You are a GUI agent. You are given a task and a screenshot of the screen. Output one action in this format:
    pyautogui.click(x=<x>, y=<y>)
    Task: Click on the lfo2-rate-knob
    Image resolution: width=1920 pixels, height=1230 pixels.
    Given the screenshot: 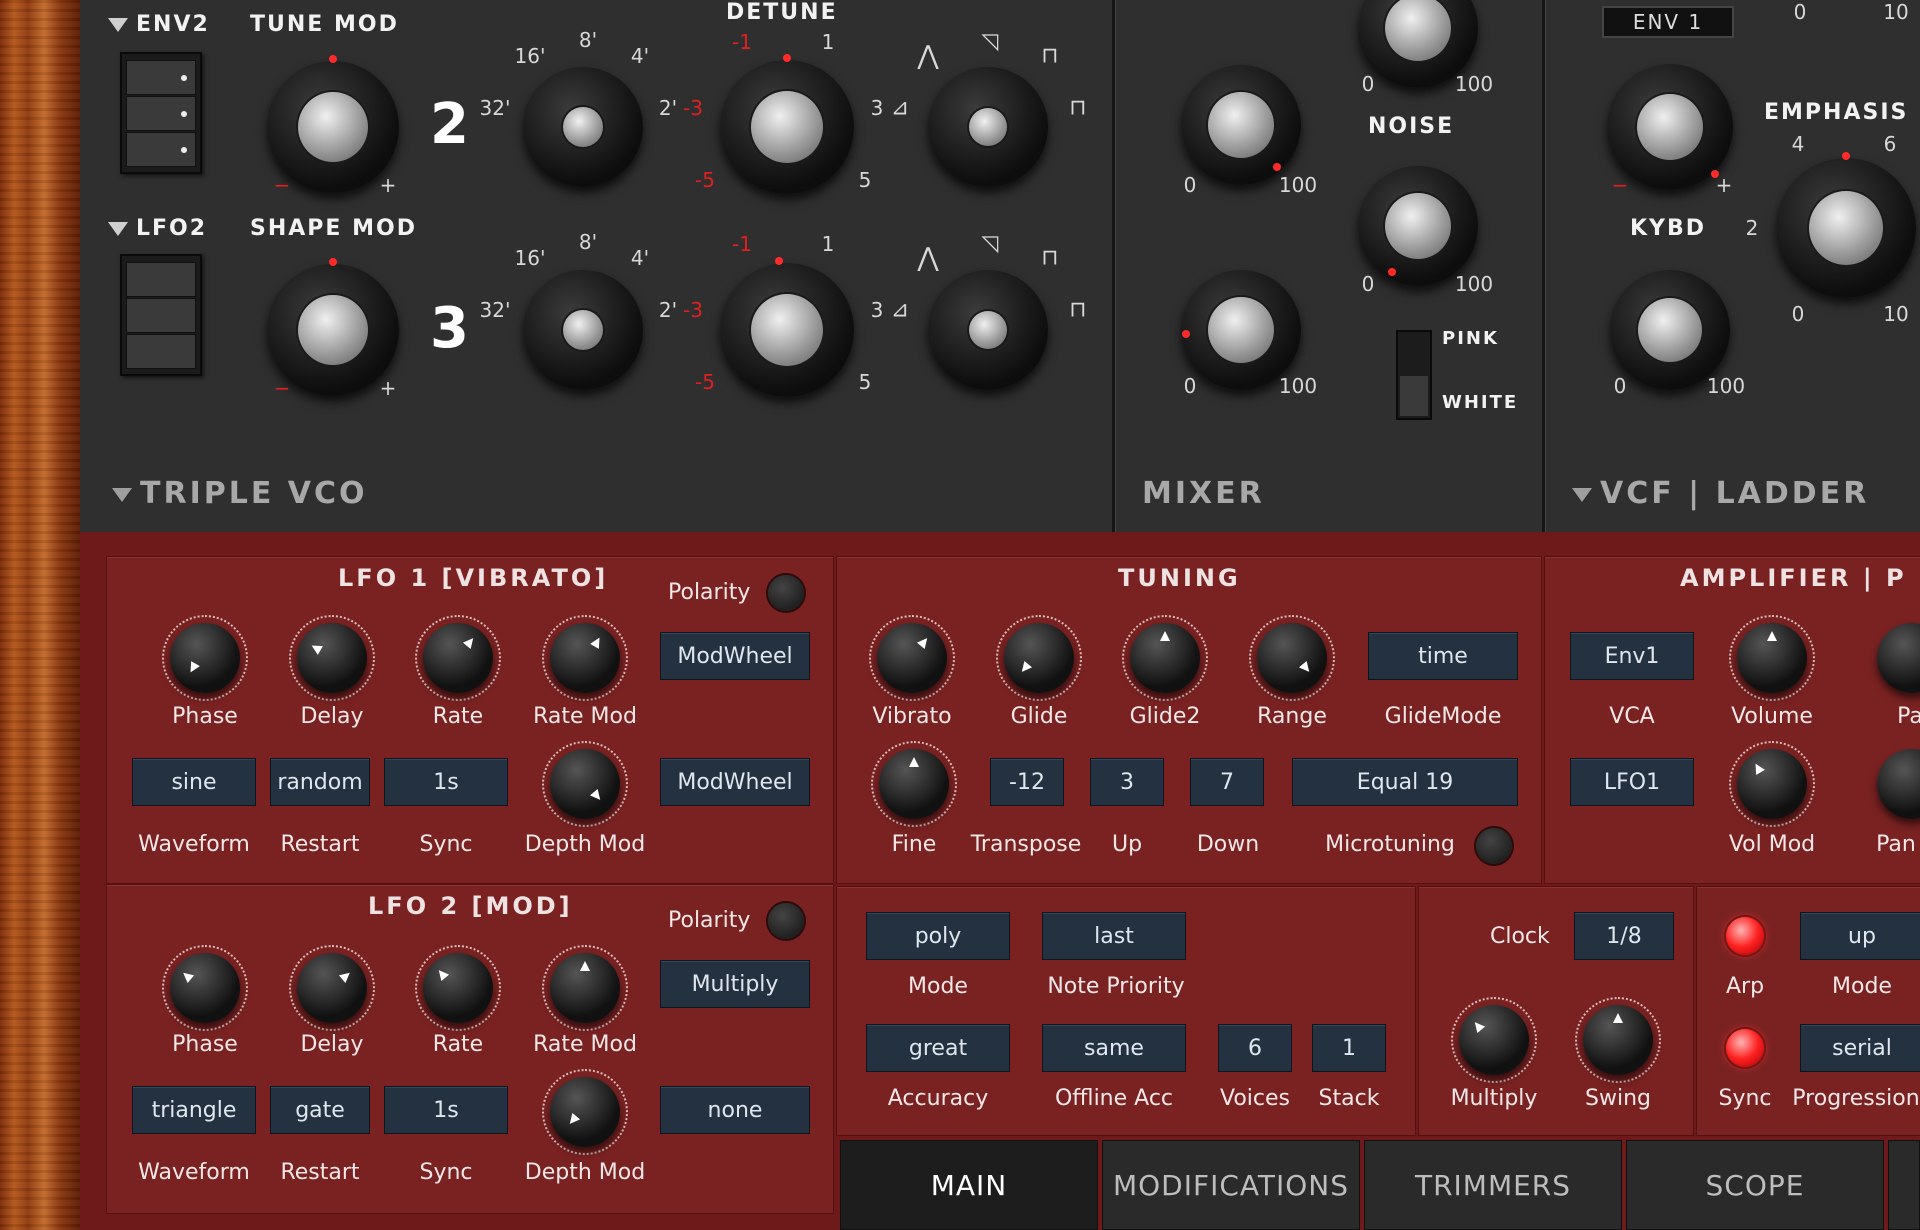 What is the action you would take?
    pyautogui.click(x=458, y=988)
    